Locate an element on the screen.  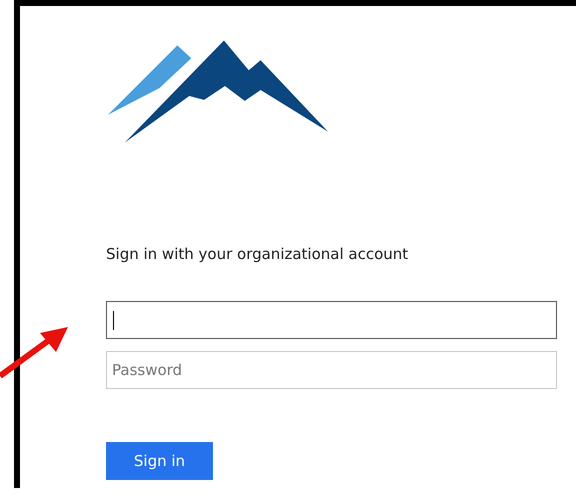
username-field is located at coordinates (331, 320).